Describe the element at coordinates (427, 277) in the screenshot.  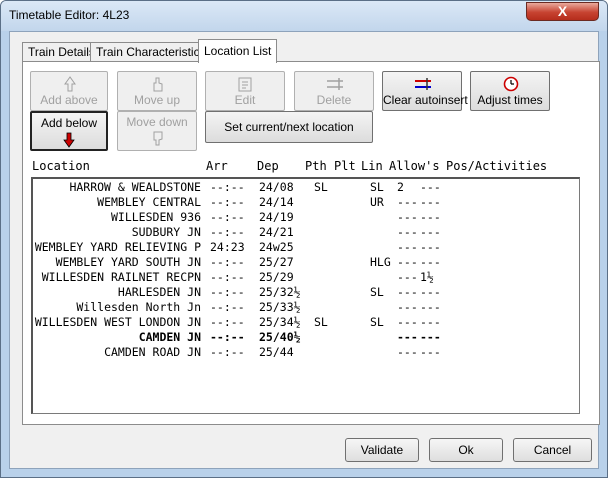
I see `row-allow-2: 1½` at that location.